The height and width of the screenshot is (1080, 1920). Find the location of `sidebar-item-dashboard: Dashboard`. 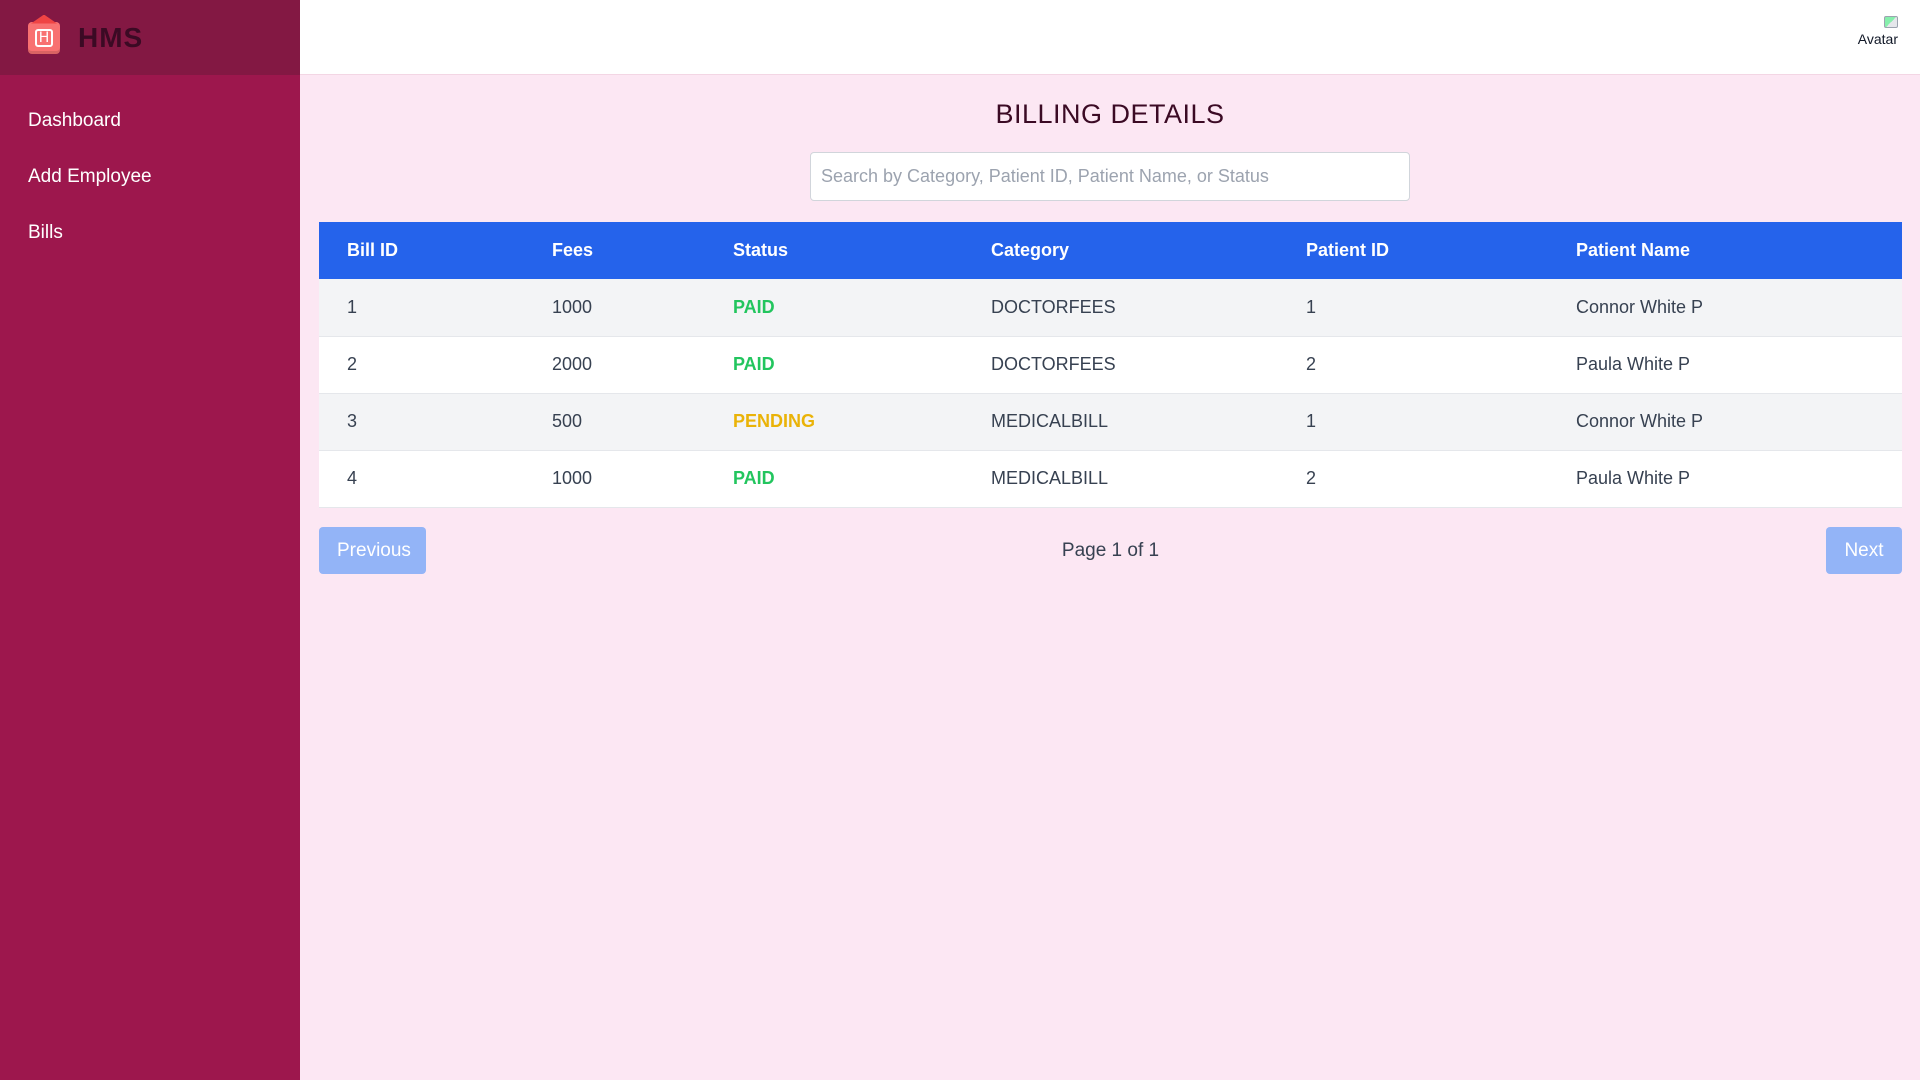

sidebar-item-dashboard: Dashboard is located at coordinates (150, 121).